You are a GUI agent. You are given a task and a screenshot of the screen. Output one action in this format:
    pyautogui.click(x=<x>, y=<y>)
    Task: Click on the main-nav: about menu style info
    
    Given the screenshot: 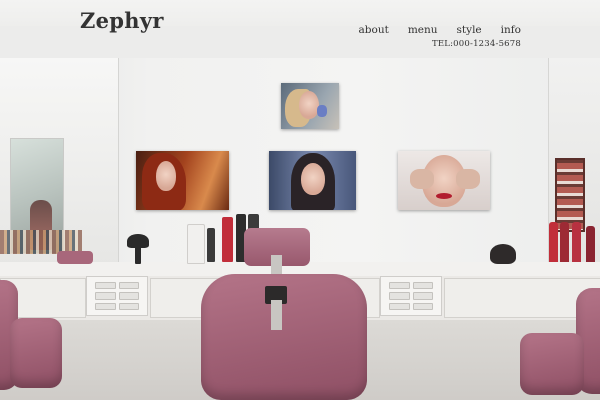 What is the action you would take?
    pyautogui.click(x=440, y=27)
    